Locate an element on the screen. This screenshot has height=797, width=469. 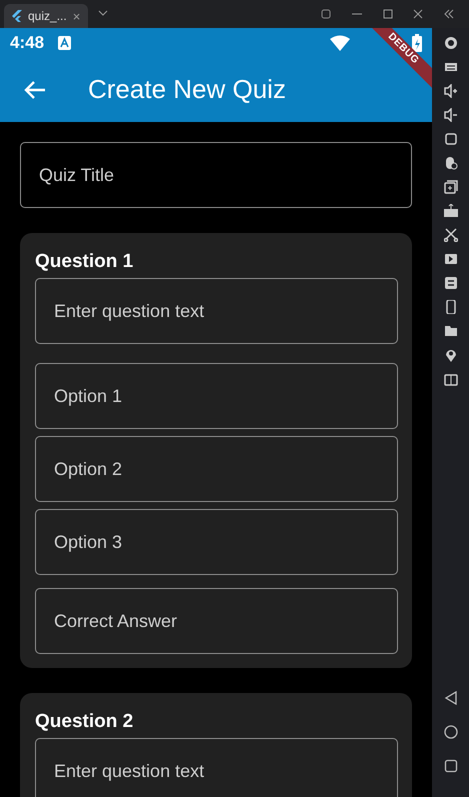
volume-down-icon is located at coordinates (451, 115).